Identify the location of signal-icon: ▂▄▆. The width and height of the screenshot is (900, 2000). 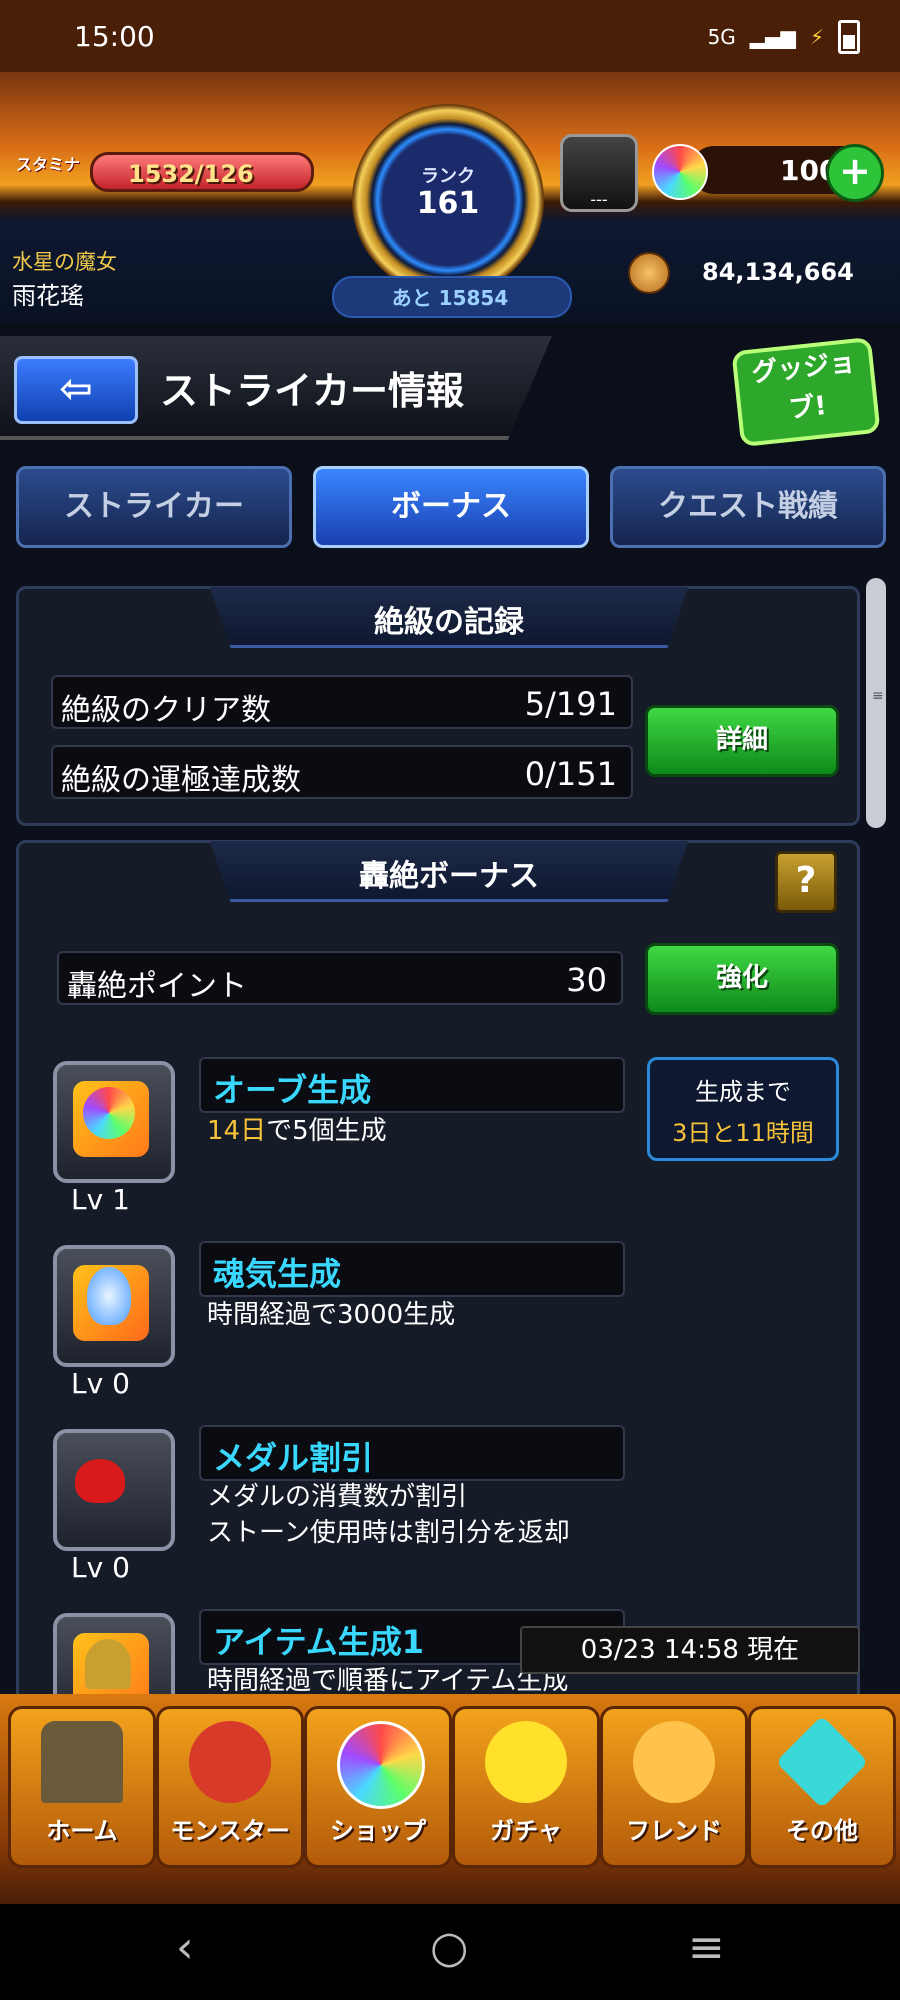
(772, 37).